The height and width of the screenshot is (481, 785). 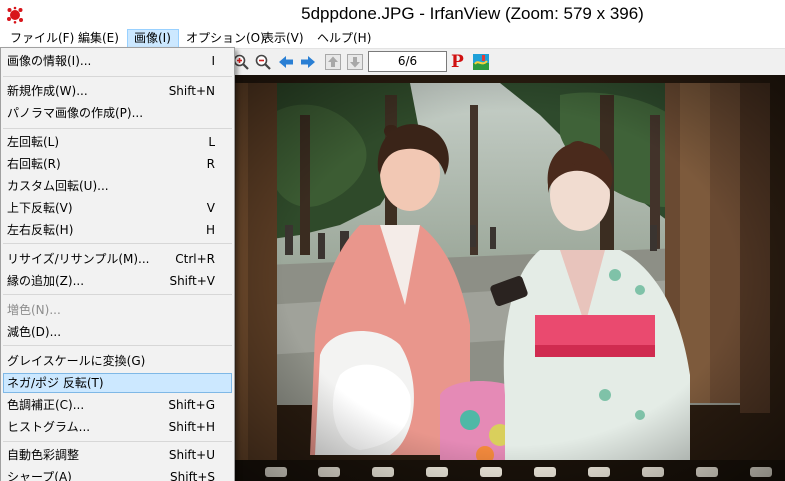 I want to click on arrow-down-disabled-icon, so click(x=355, y=62).